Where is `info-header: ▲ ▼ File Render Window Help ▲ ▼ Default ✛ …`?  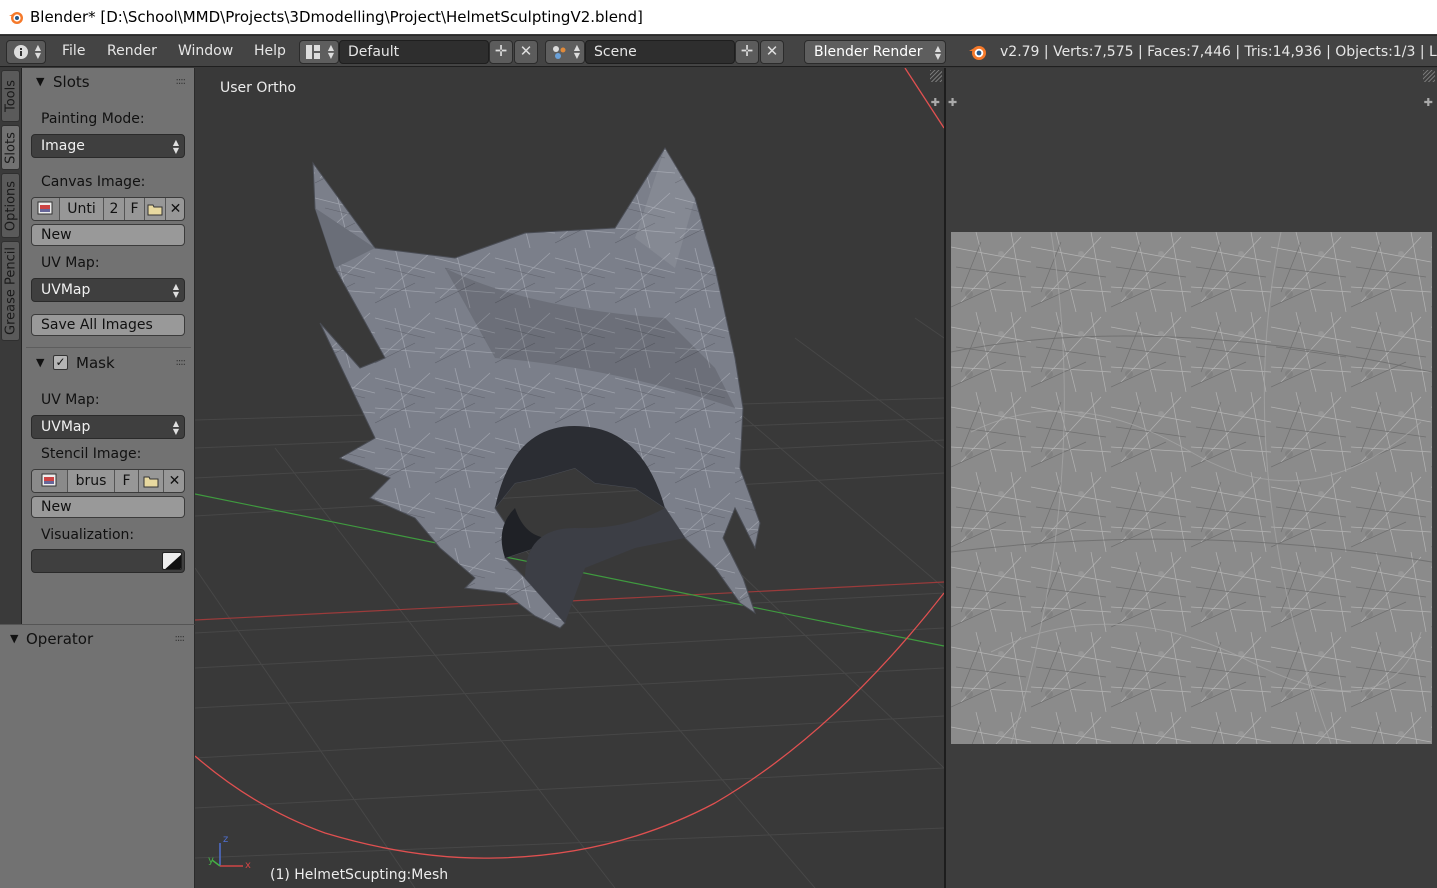 info-header: ▲ ▼ File Render Window Help ▲ ▼ Default ✛ … is located at coordinates (718, 51).